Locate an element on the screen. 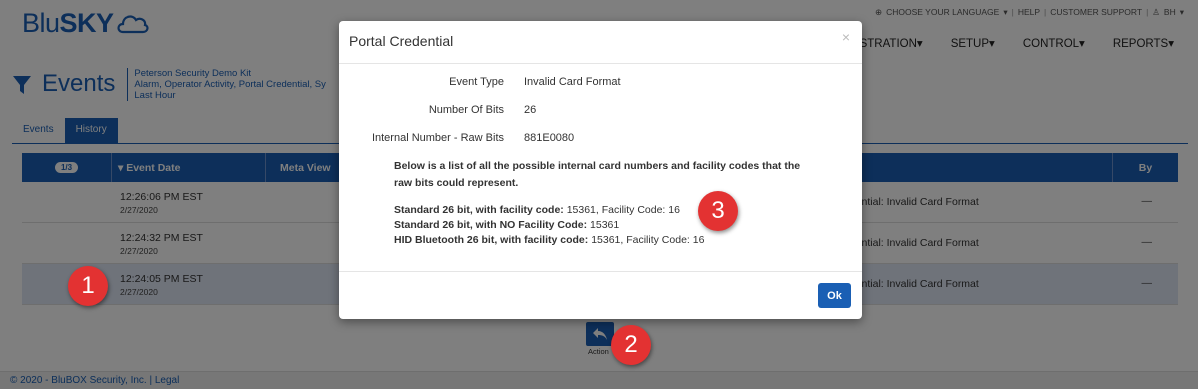 This screenshot has height=389, width=1198. possibility-label: Standard 26 bit, with NO Facility Code: is located at coordinates (491, 225).